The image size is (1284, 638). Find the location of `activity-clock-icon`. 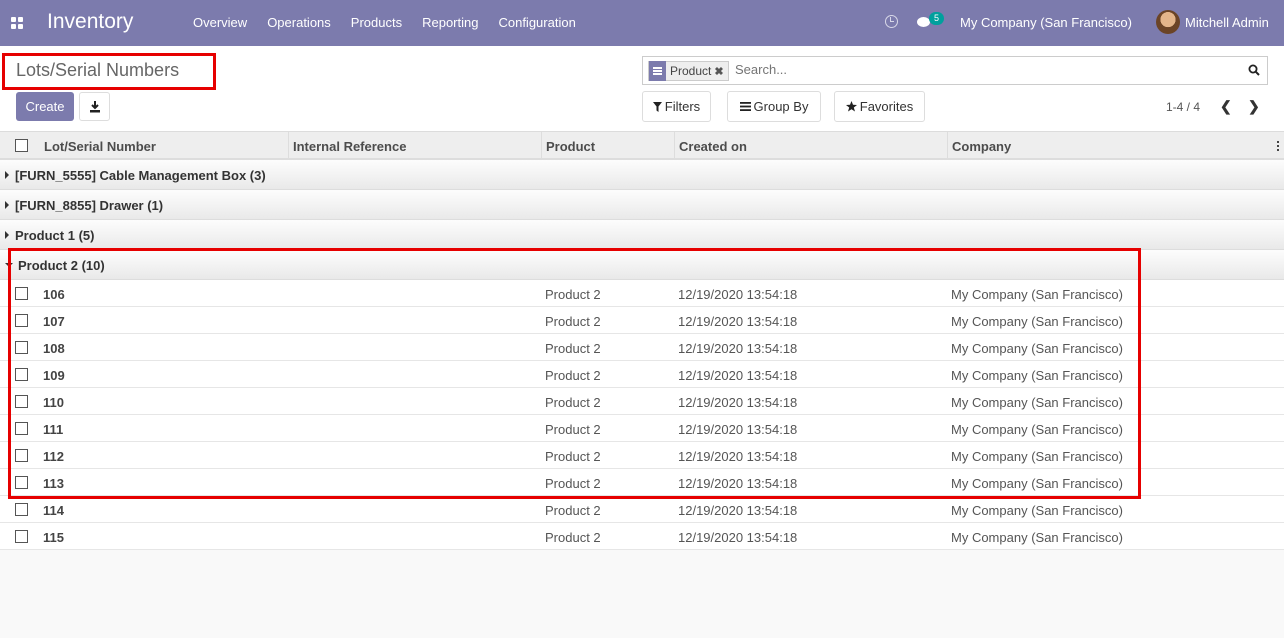

activity-clock-icon is located at coordinates (891, 21).